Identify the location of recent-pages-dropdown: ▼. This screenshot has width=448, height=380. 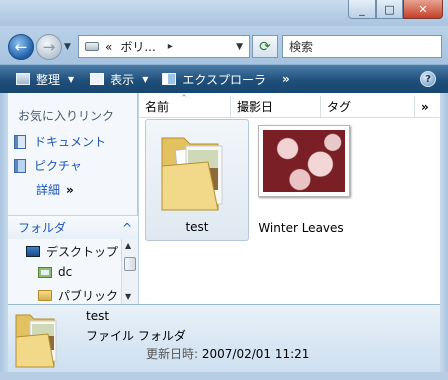
(67, 47).